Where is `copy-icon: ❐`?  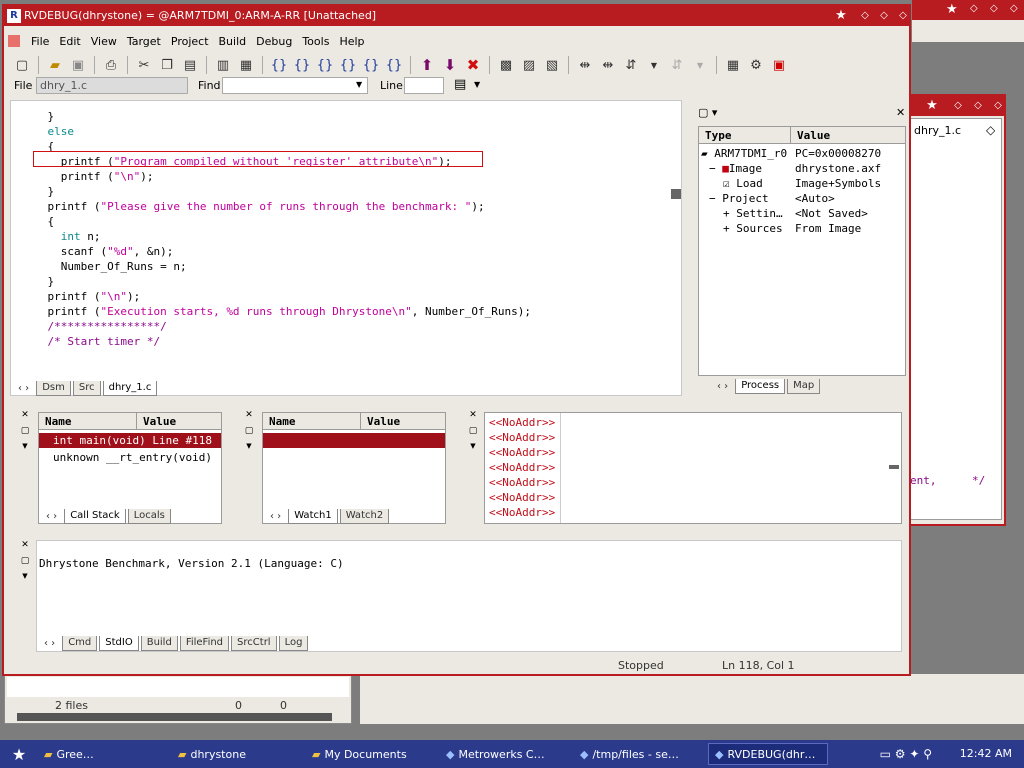
copy-icon: ❐ is located at coordinates (167, 65).